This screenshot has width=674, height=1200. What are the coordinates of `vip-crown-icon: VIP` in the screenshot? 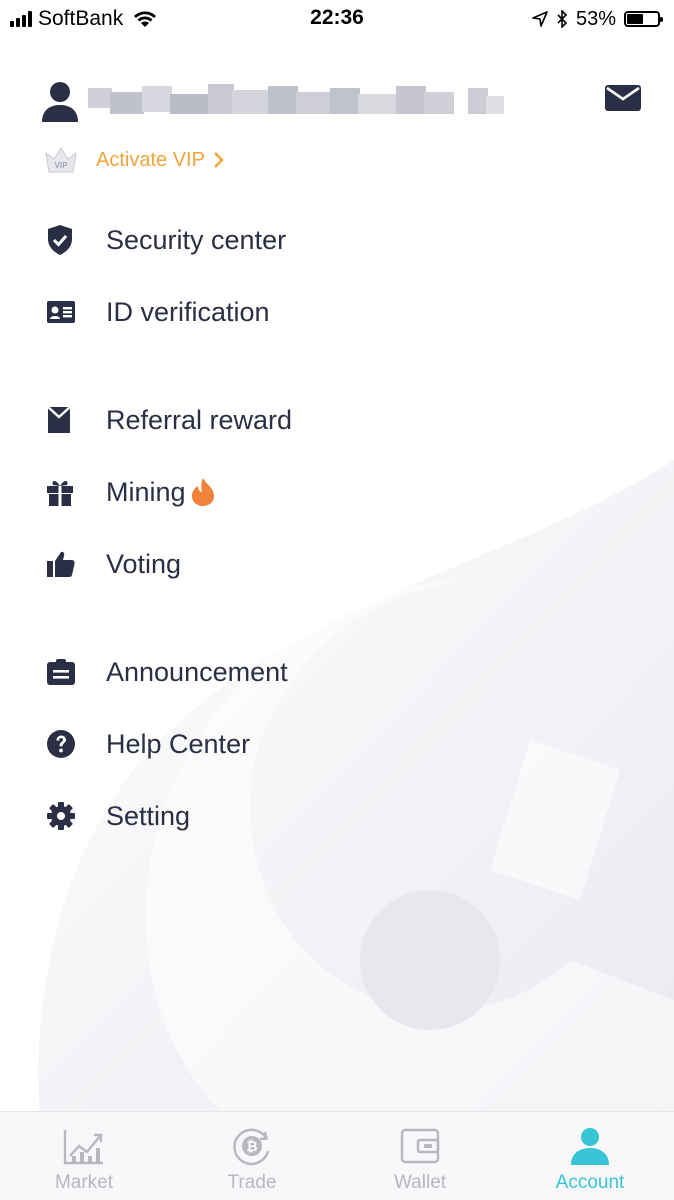 It's located at (61, 160).